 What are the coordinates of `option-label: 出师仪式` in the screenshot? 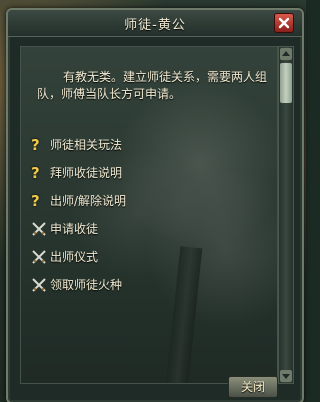 It's located at (74, 257).